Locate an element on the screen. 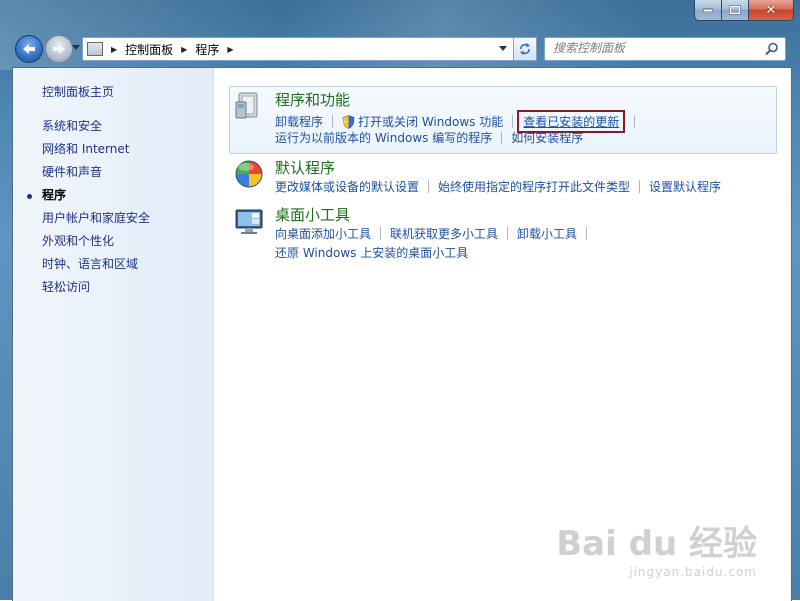  back-button is located at coordinates (29, 49).